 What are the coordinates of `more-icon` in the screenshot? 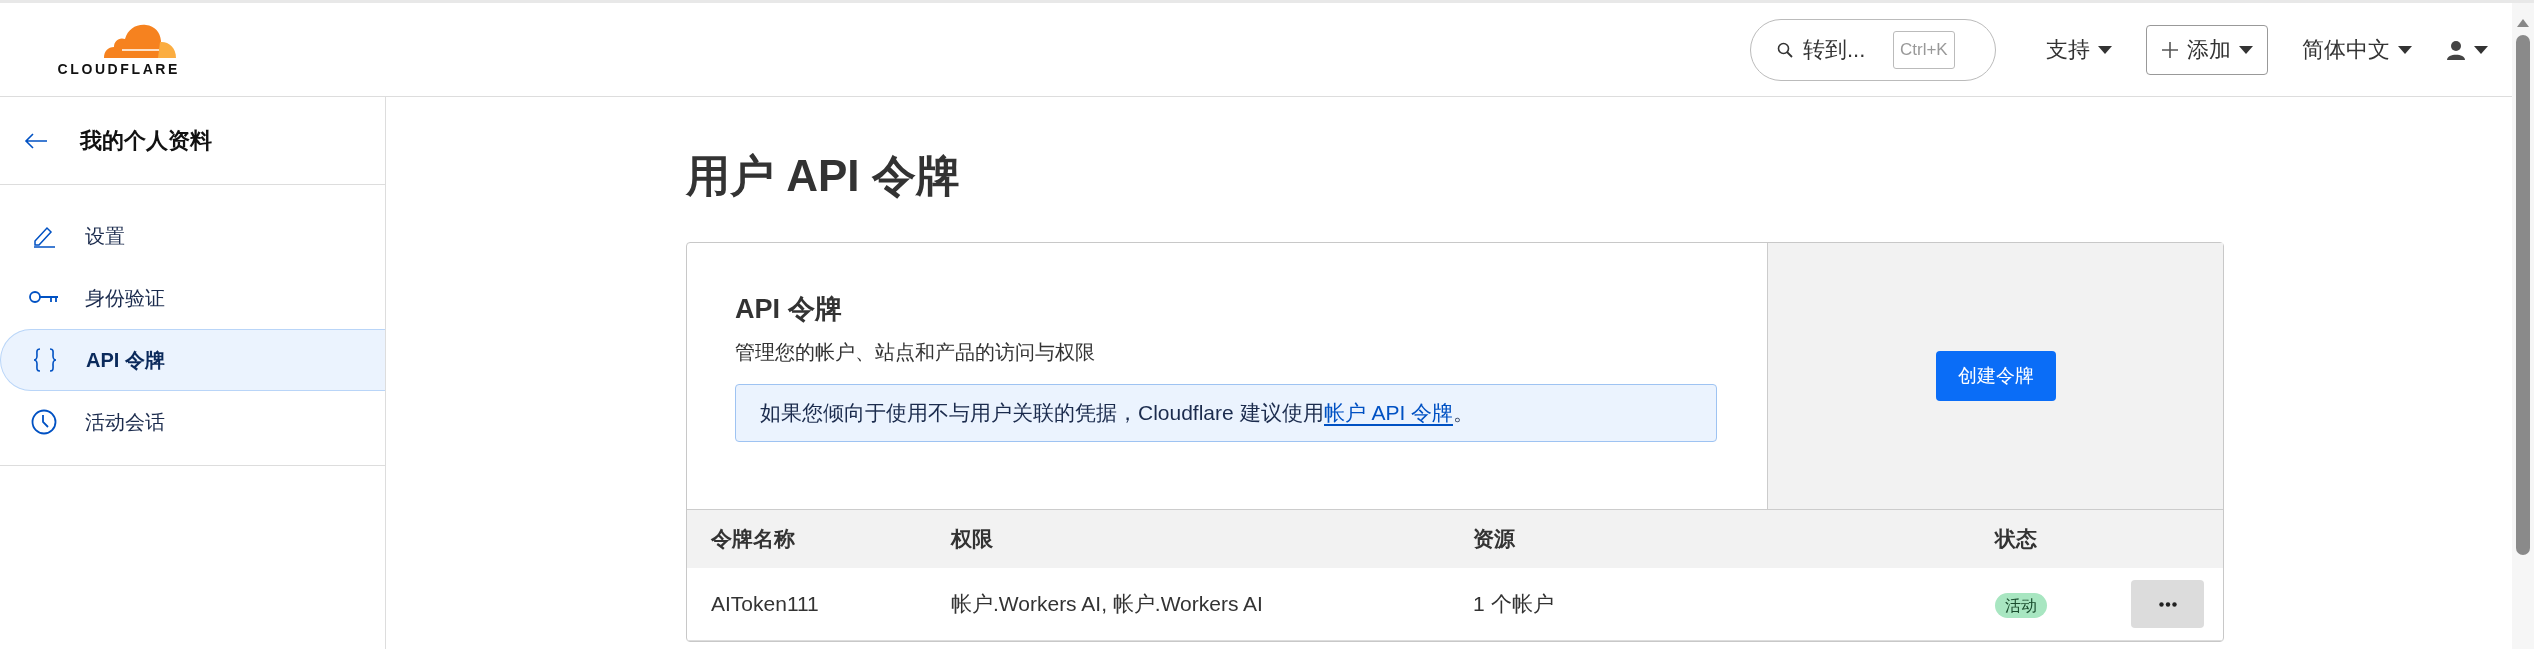 It's located at (2167, 604).